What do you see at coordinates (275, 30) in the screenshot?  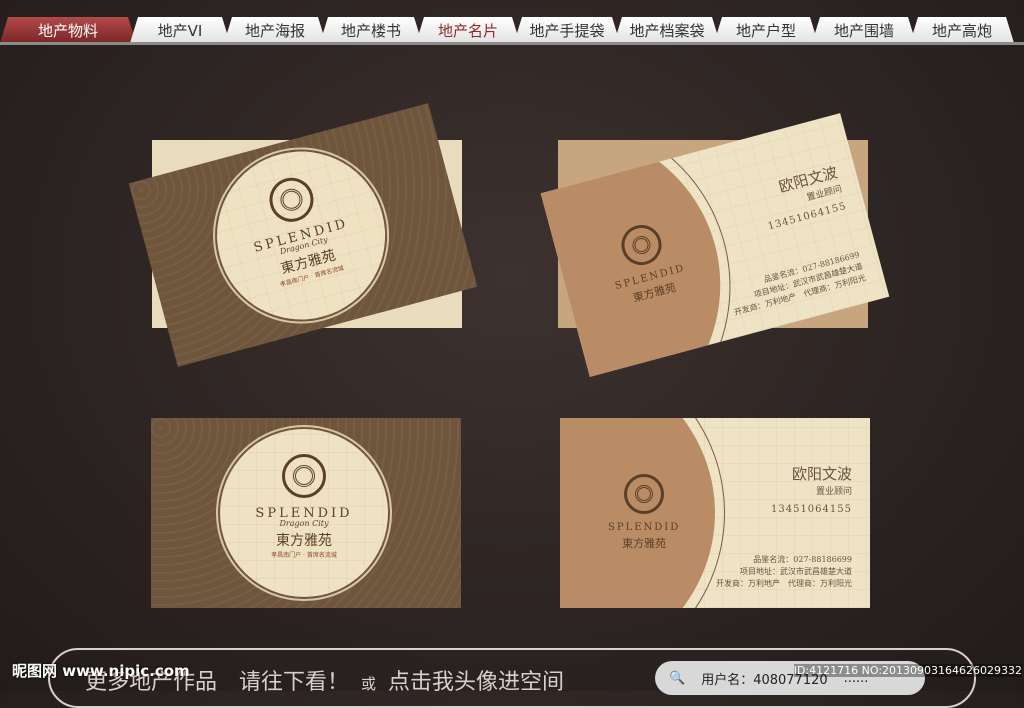 I see `tab-estate-poster: 地产海报` at bounding box center [275, 30].